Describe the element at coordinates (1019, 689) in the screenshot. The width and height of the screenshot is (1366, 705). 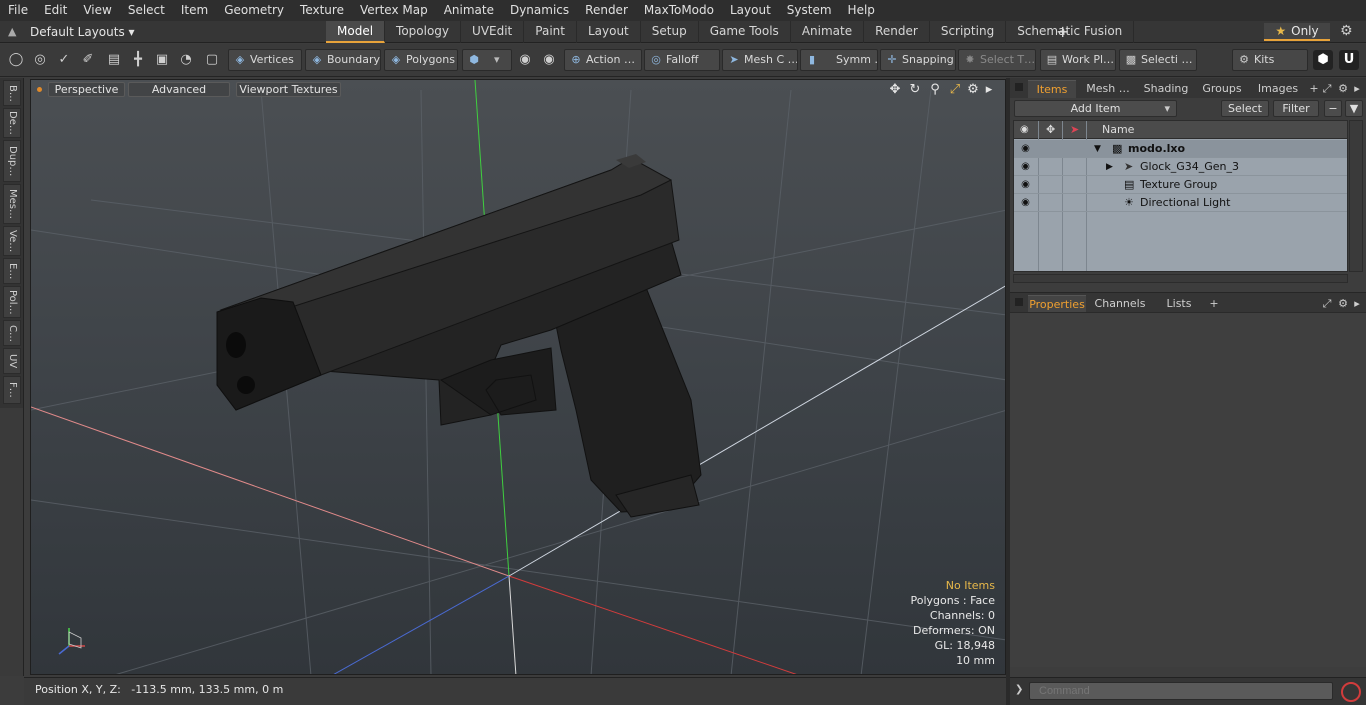
I see `command-arrow-icon: ❯` at that location.